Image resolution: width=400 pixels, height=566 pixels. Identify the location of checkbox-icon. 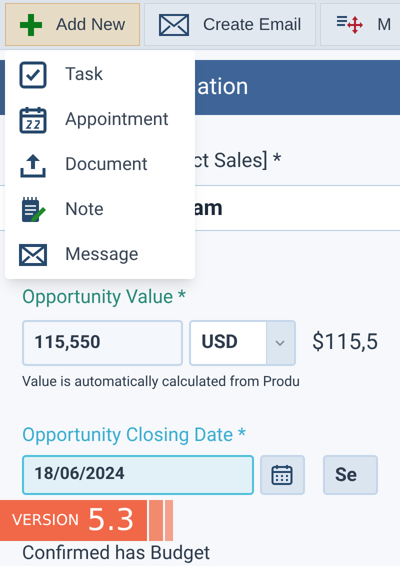
(33, 74).